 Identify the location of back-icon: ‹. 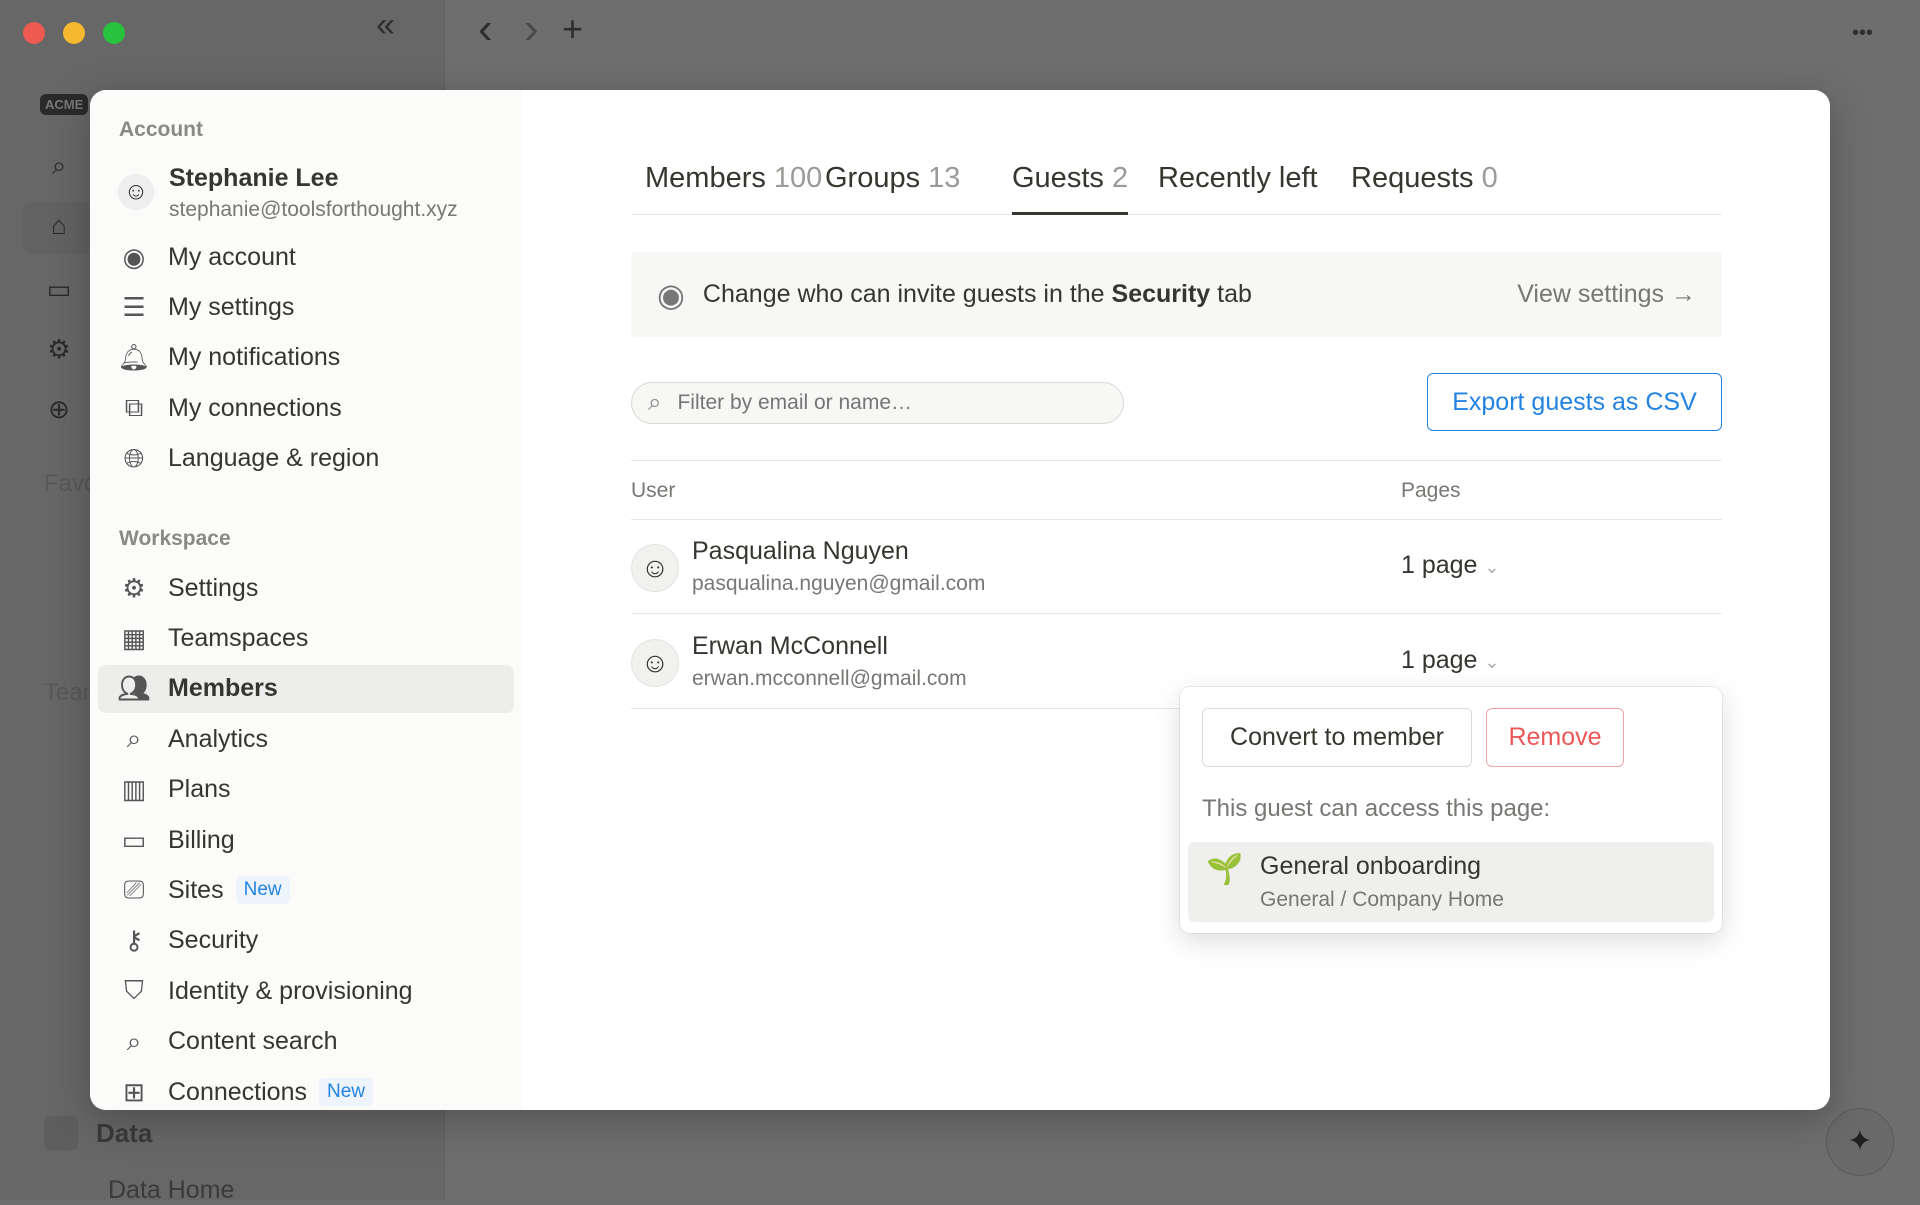
(485, 29).